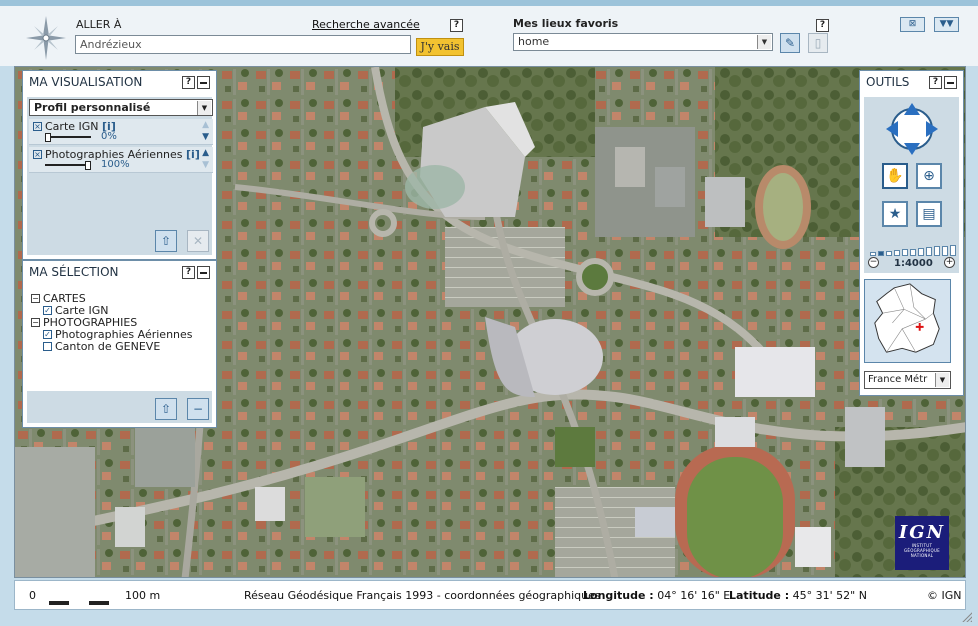 This screenshot has height=626, width=978. What do you see at coordinates (198, 409) in the screenshot?
I see `remove-selection-button: −` at bounding box center [198, 409].